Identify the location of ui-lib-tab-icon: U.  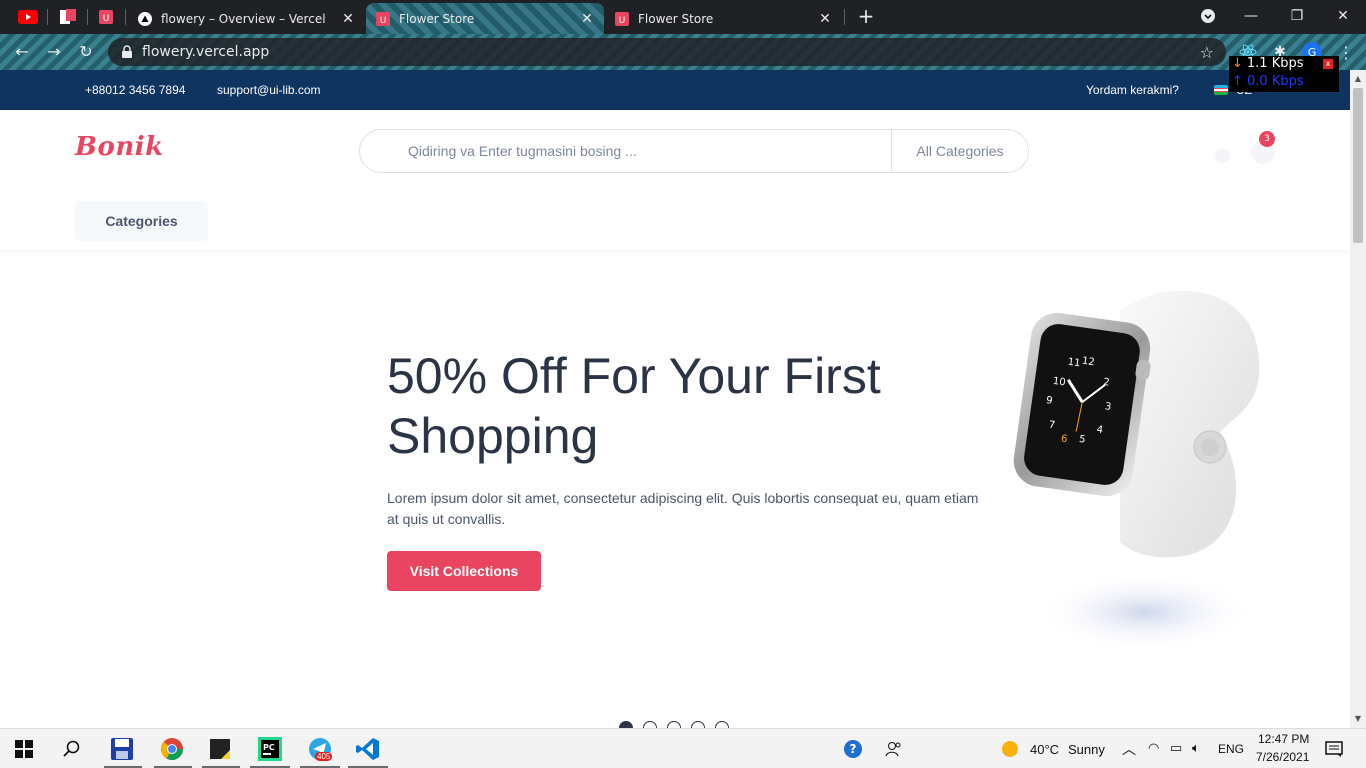
(106, 17).